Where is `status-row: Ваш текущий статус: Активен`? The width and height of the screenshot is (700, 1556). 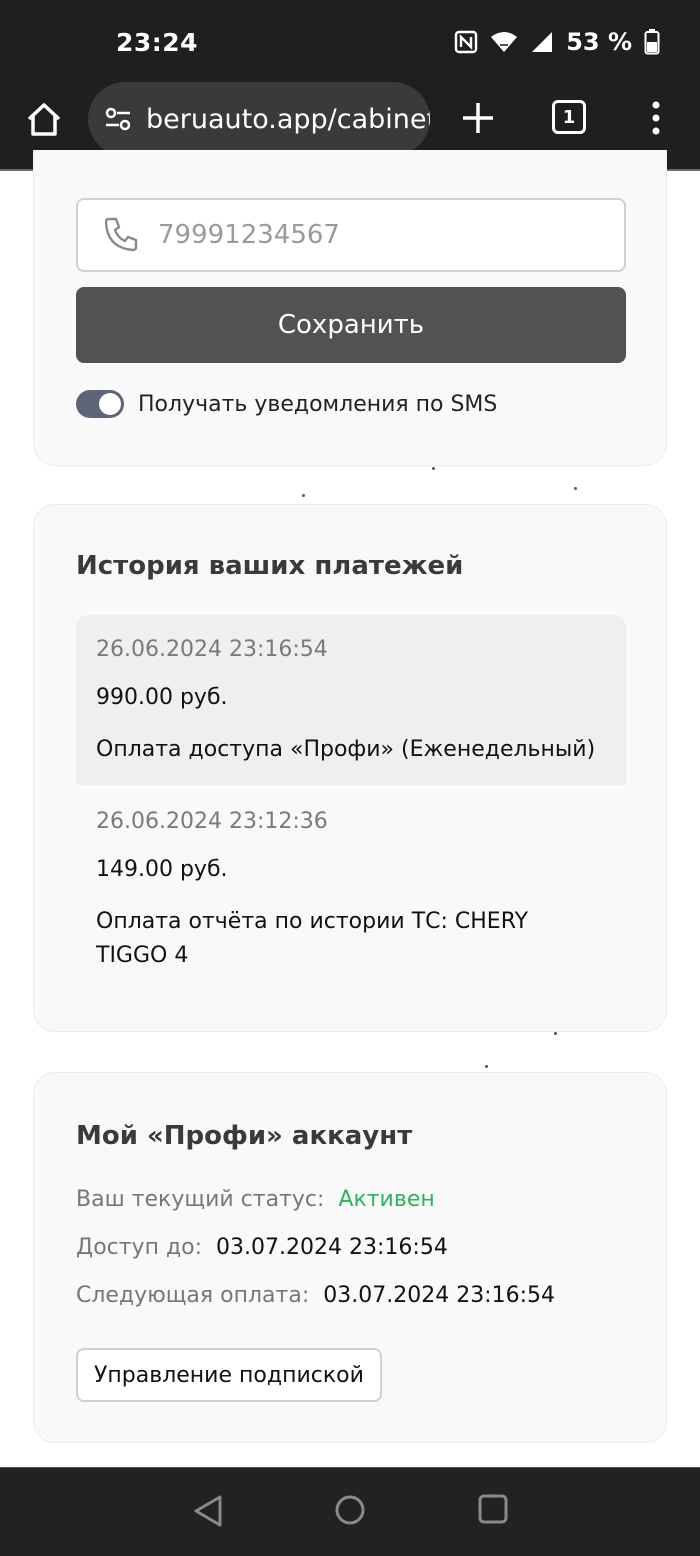
status-row: Ваш текущий статус: Активен is located at coordinates (255, 1199).